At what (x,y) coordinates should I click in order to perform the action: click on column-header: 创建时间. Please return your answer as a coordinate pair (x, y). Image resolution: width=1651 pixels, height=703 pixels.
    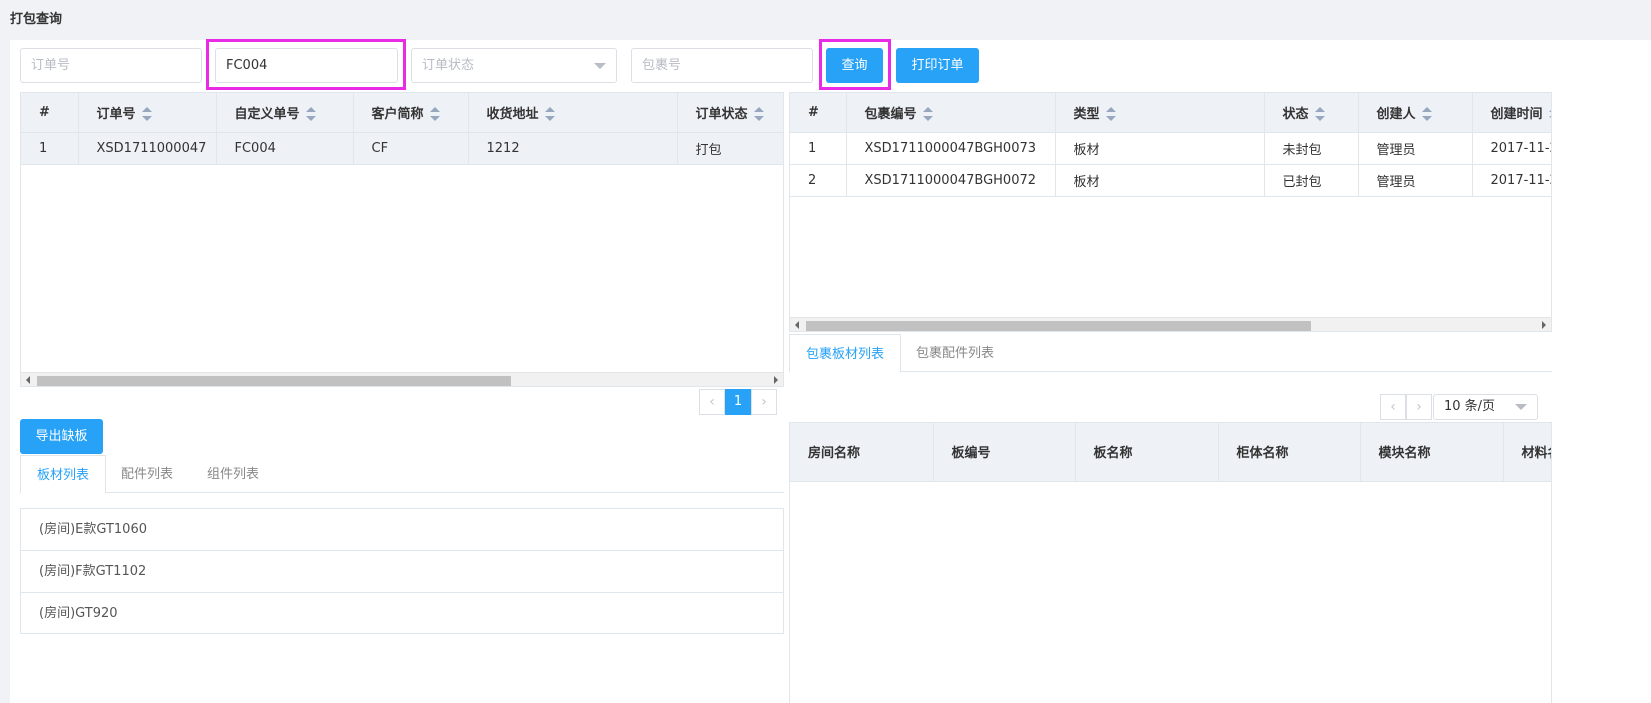
    Looking at the image, I should click on (1511, 113).